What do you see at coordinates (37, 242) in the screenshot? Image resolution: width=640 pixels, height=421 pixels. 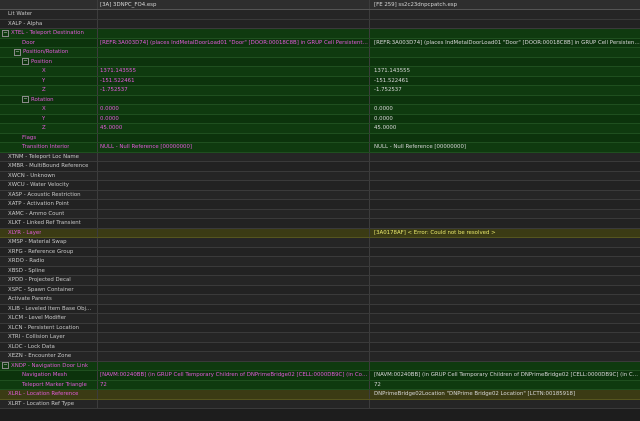 I see `row-label: XMSP - Material Swap` at bounding box center [37, 242].